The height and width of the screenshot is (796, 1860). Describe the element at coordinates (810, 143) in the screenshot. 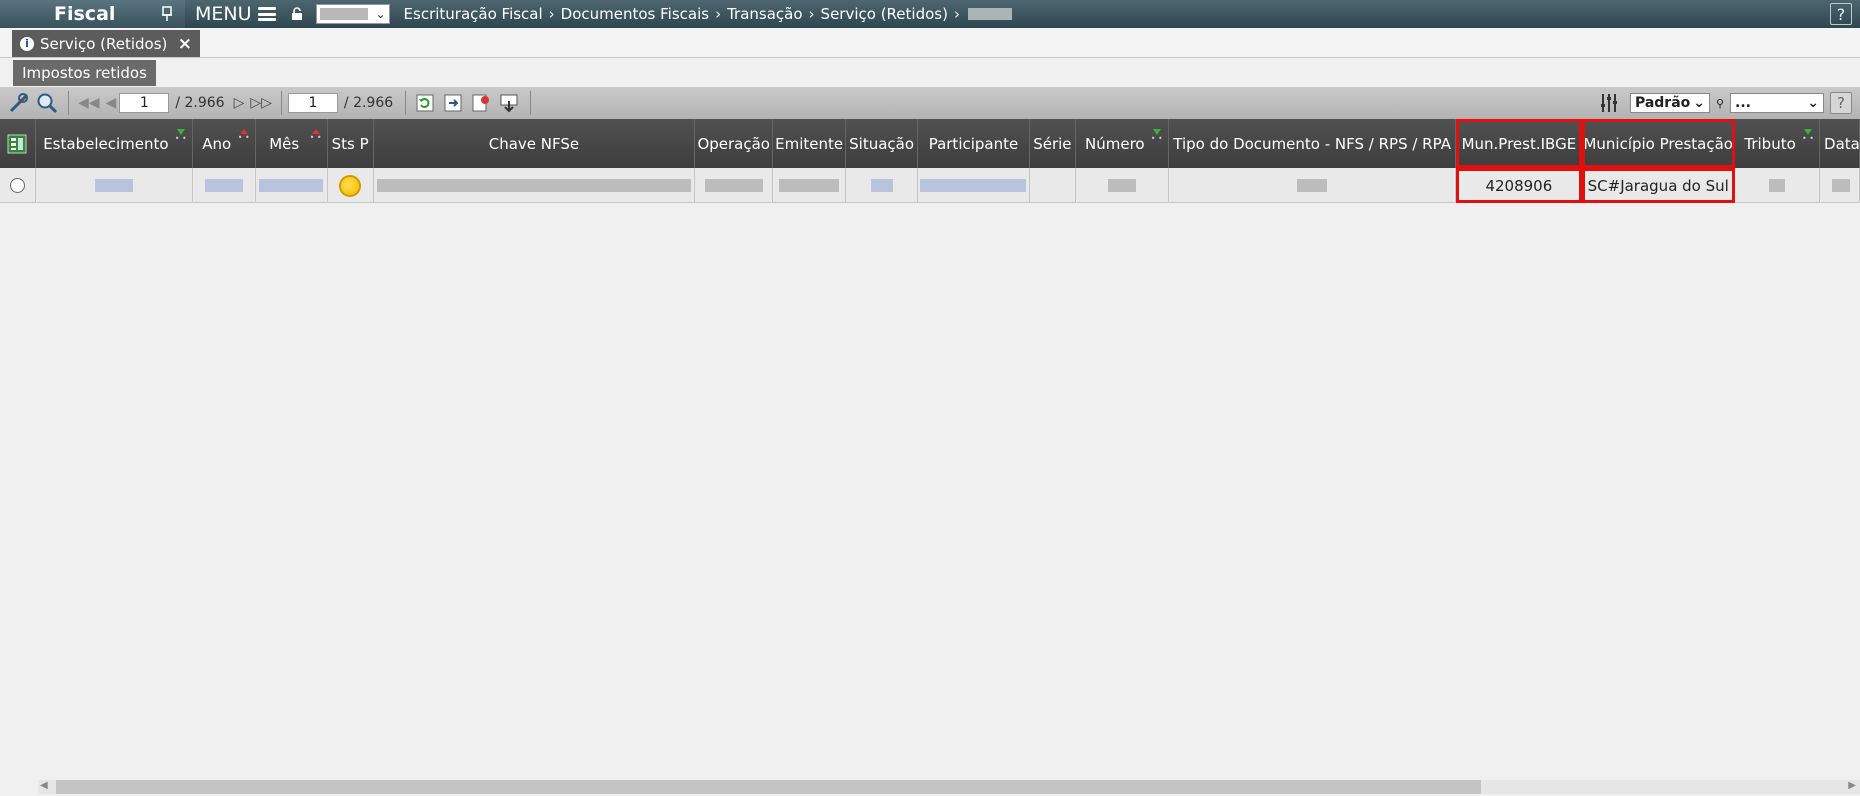

I see `col-emitente: Emitente` at that location.